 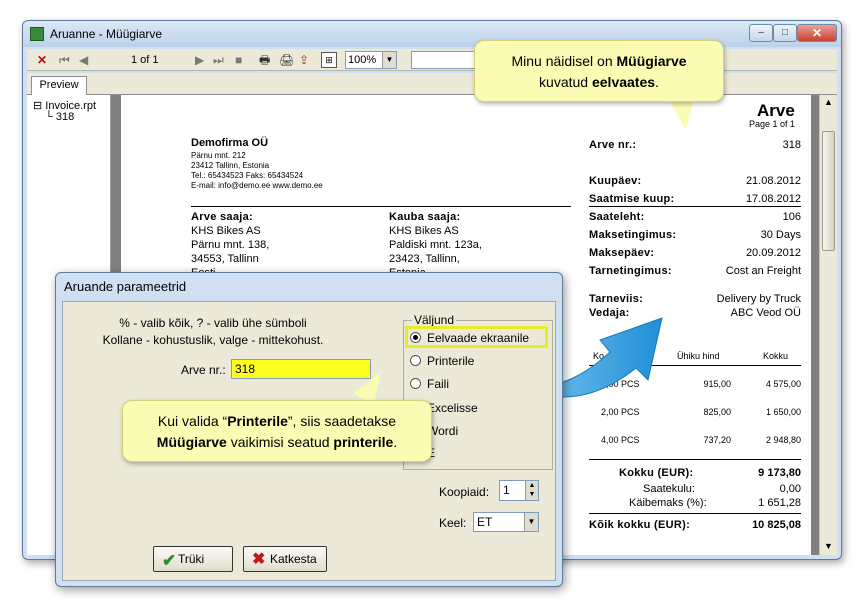 What do you see at coordinates (64, 60) in the screenshot?
I see `first-page-icon: ⏮` at bounding box center [64, 60].